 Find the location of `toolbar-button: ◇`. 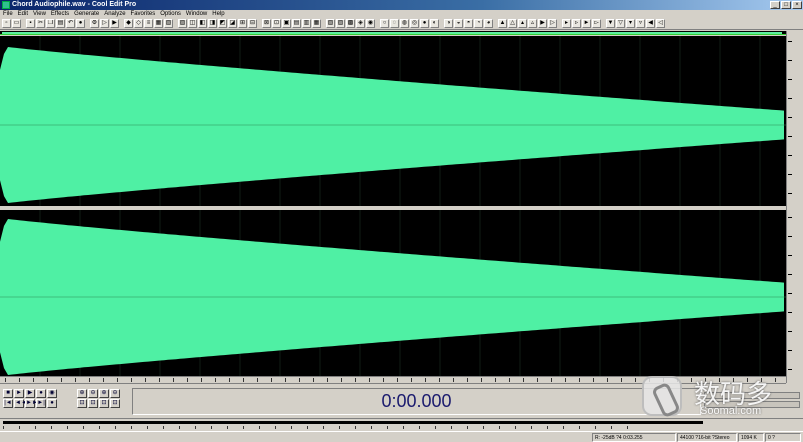

toolbar-button: ◇ is located at coordinates (138, 23).